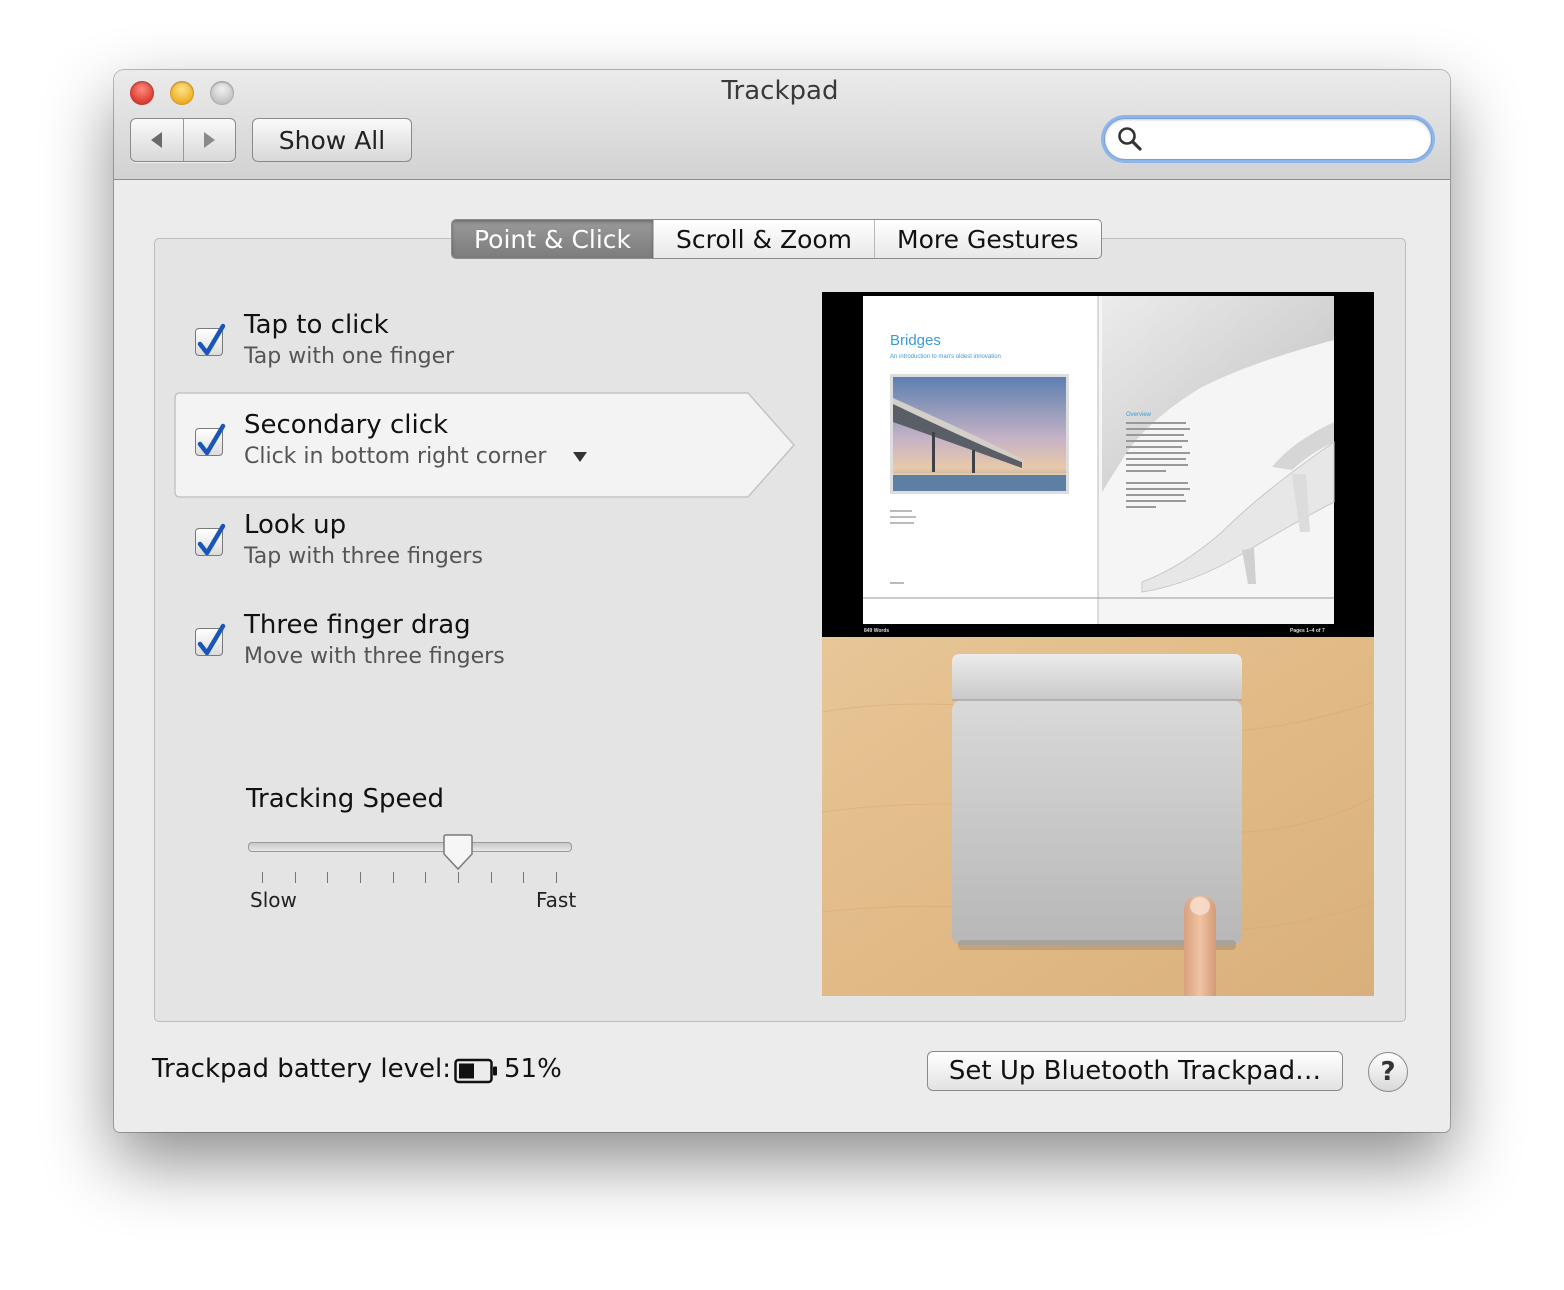  I want to click on show-all-button: Show All, so click(332, 140).